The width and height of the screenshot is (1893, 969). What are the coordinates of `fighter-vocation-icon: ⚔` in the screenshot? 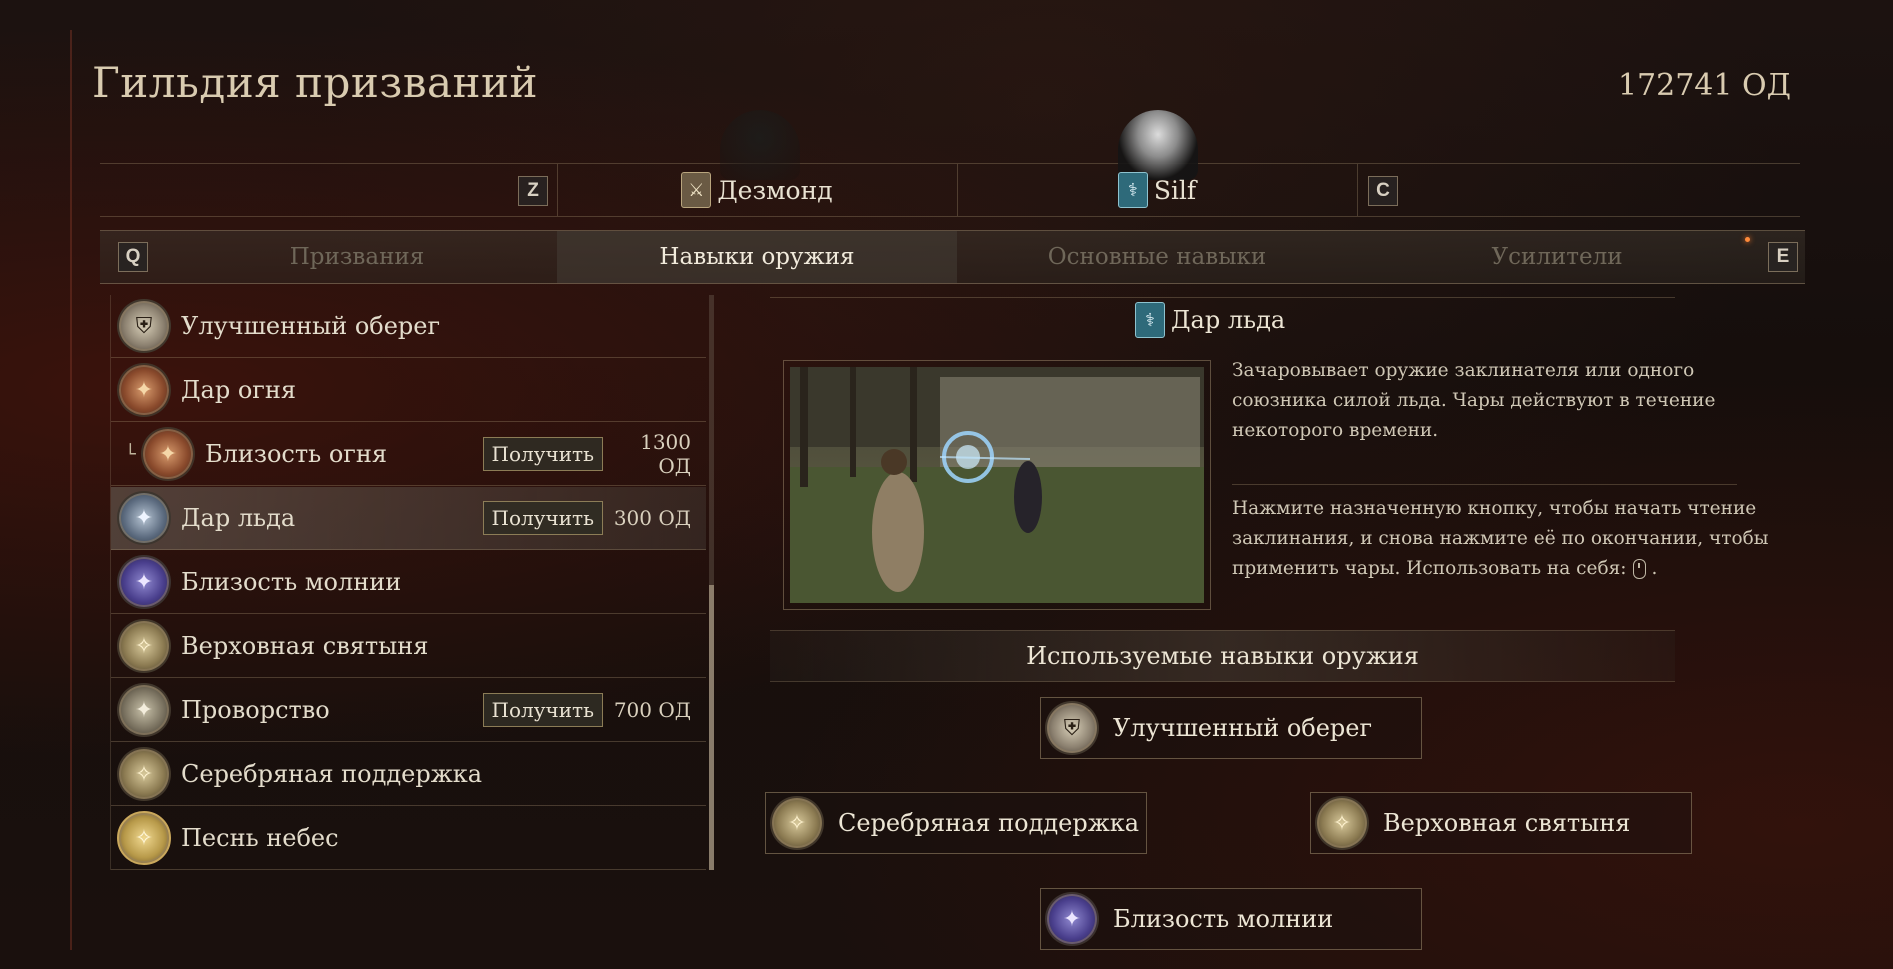 It's located at (696, 190).